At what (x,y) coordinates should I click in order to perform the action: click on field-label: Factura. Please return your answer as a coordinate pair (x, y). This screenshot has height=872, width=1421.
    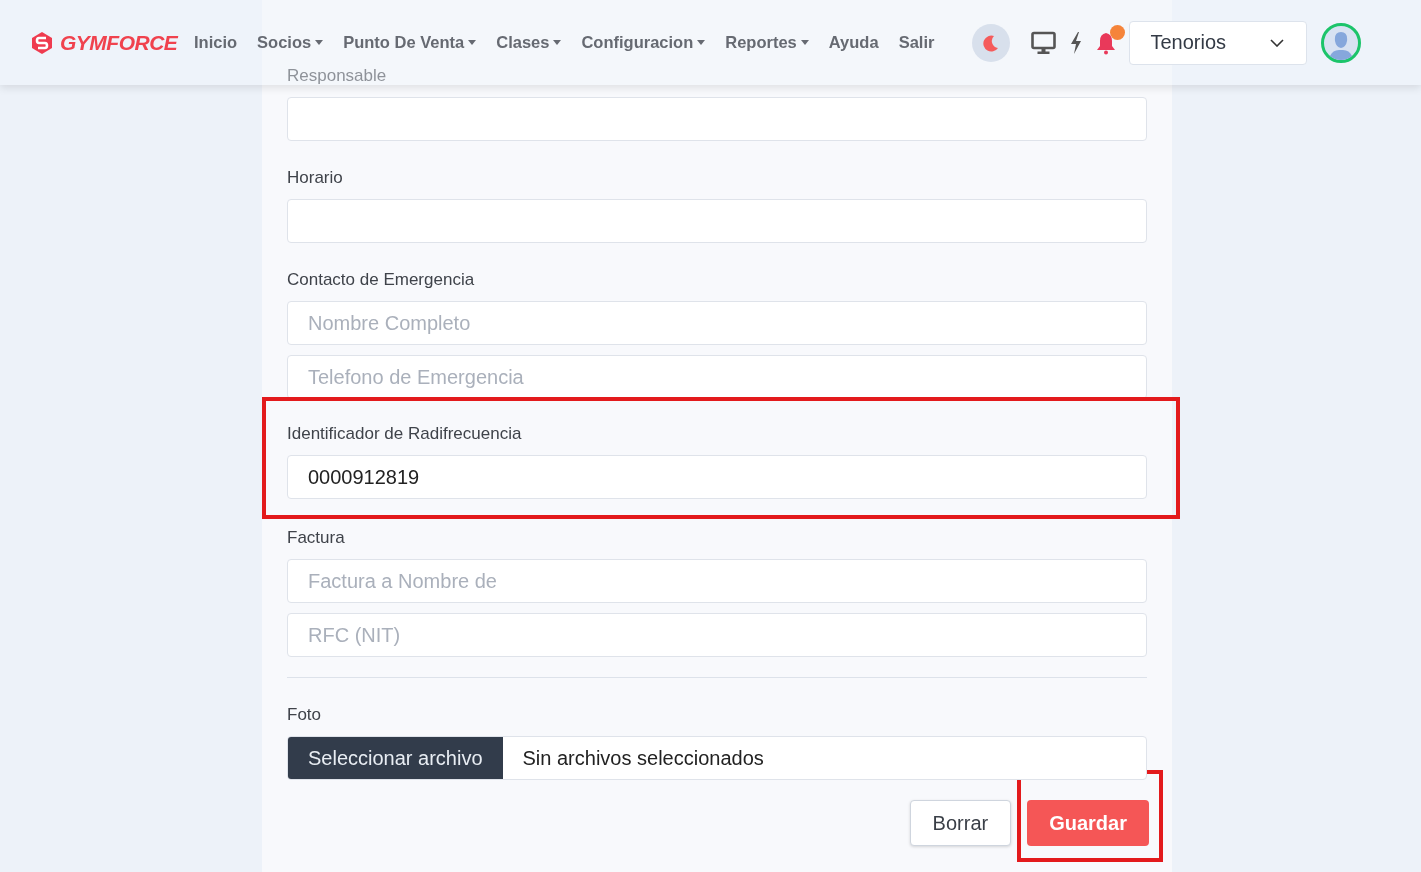
    Looking at the image, I should click on (316, 538).